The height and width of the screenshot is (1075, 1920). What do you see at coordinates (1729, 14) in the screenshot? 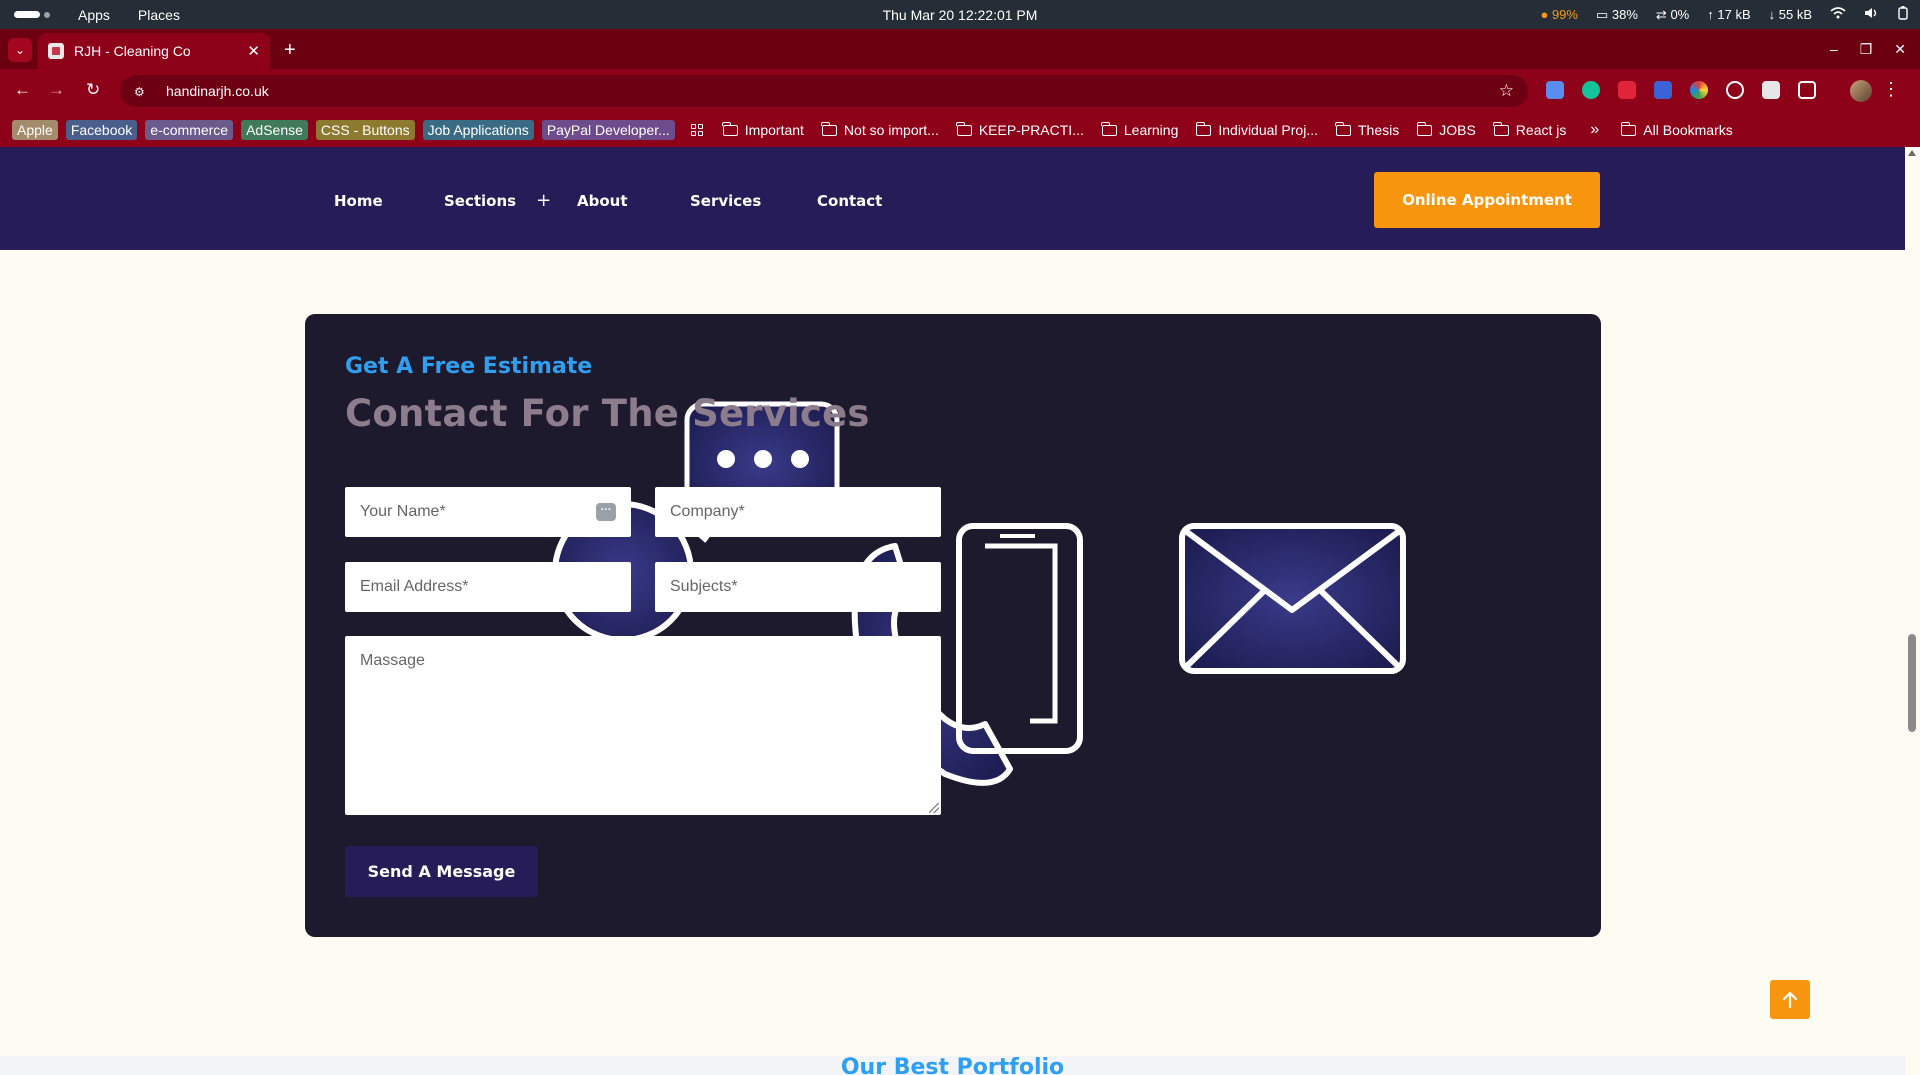
I see `upload-indicator: ↑ 17 kB` at bounding box center [1729, 14].